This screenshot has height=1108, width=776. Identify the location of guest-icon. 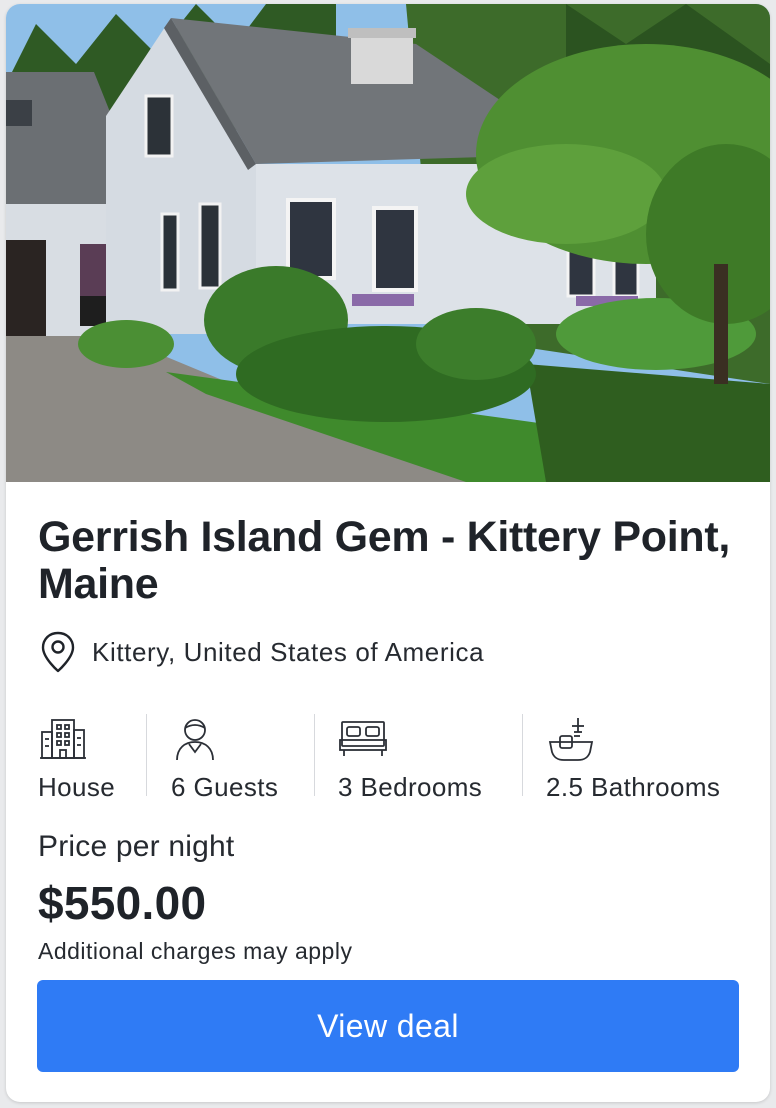
(195, 740).